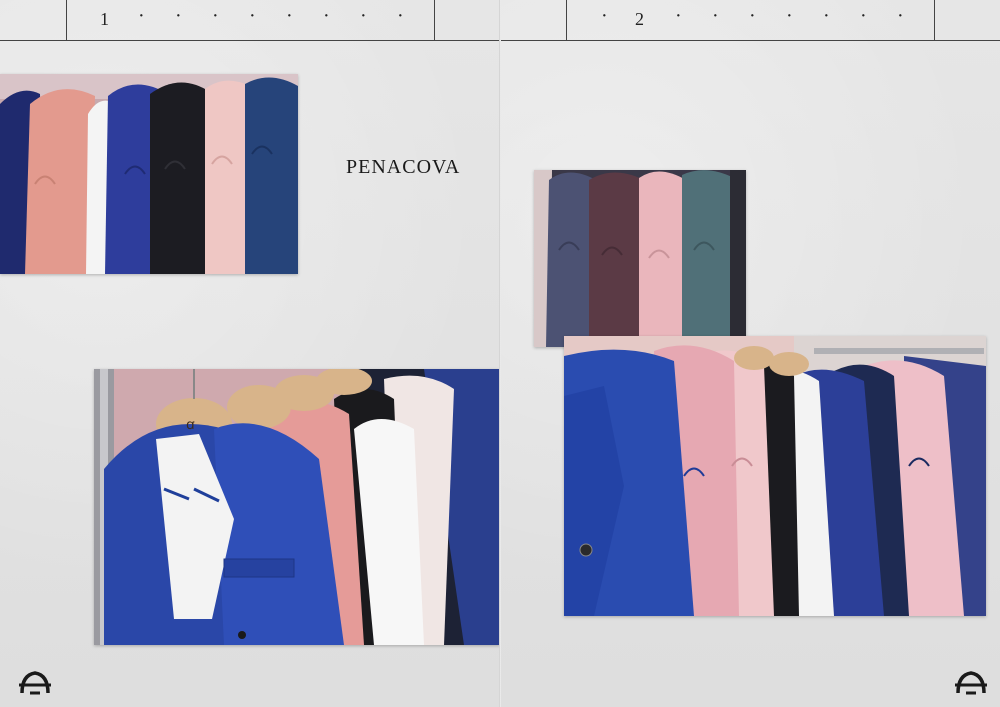 Image resolution: width=1000 pixels, height=707 pixels. I want to click on page-title: PENACOVA, so click(403, 167).